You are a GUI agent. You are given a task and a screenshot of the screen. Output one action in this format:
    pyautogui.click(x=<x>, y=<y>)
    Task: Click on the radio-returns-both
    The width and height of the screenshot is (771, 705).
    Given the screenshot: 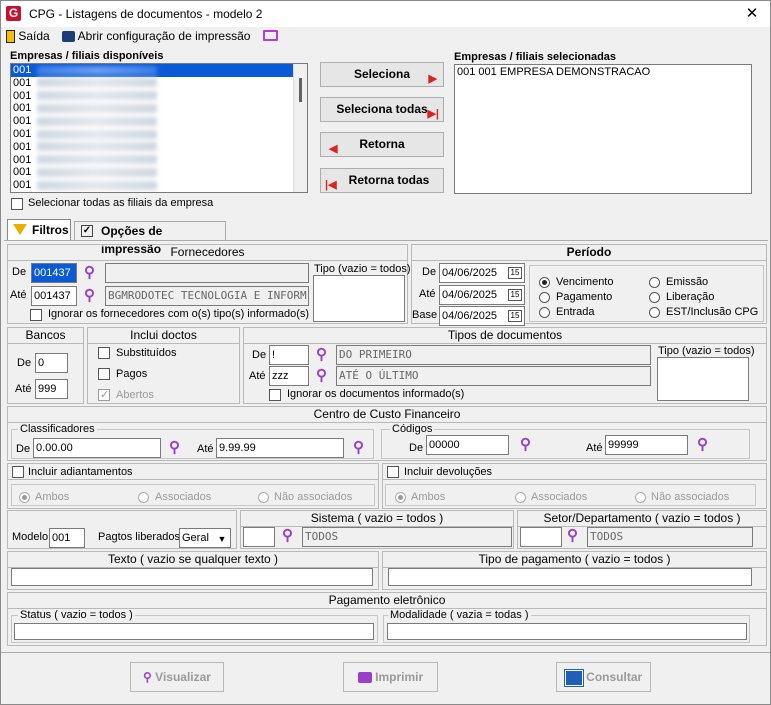 What is the action you would take?
    pyautogui.click(x=400, y=497)
    